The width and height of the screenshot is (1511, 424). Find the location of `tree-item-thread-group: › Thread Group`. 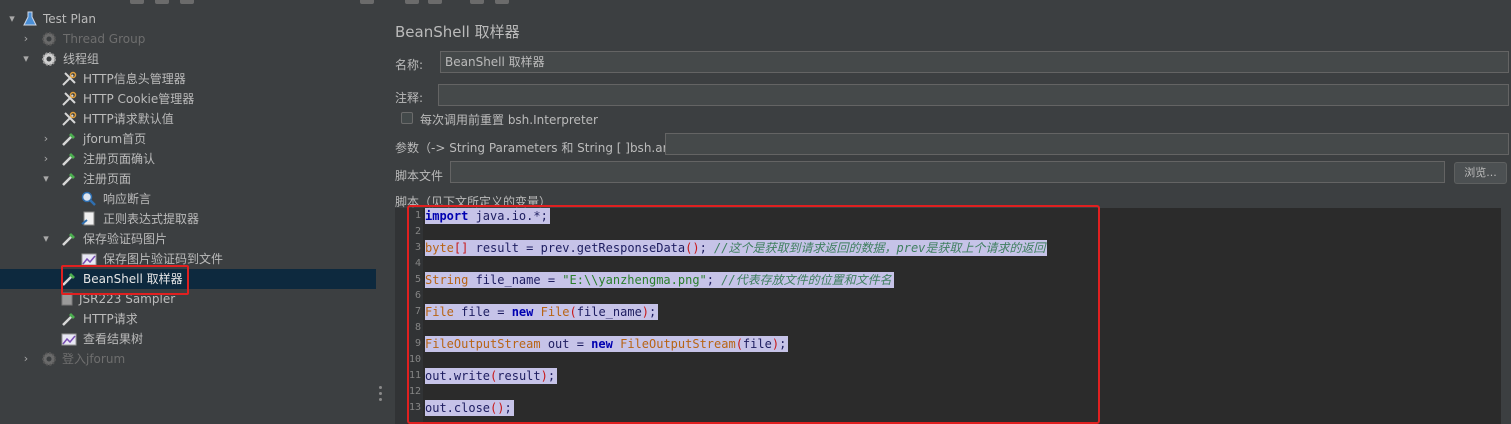

tree-item-thread-group: › Thread Group is located at coordinates (188, 39).